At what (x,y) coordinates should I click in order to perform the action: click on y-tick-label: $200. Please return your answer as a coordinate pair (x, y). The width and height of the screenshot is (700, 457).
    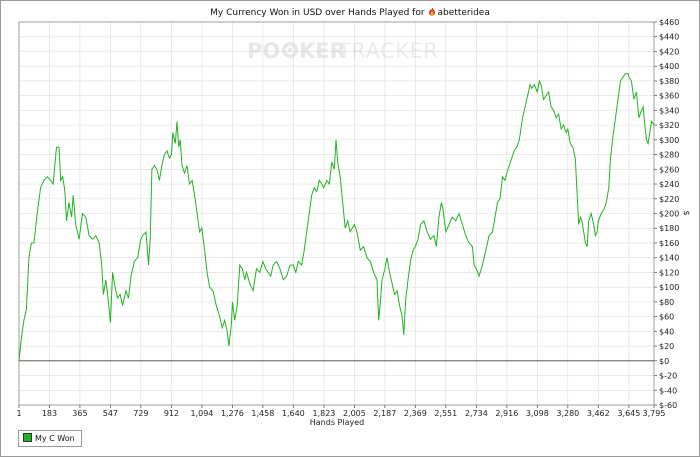
    Looking at the image, I should click on (669, 214).